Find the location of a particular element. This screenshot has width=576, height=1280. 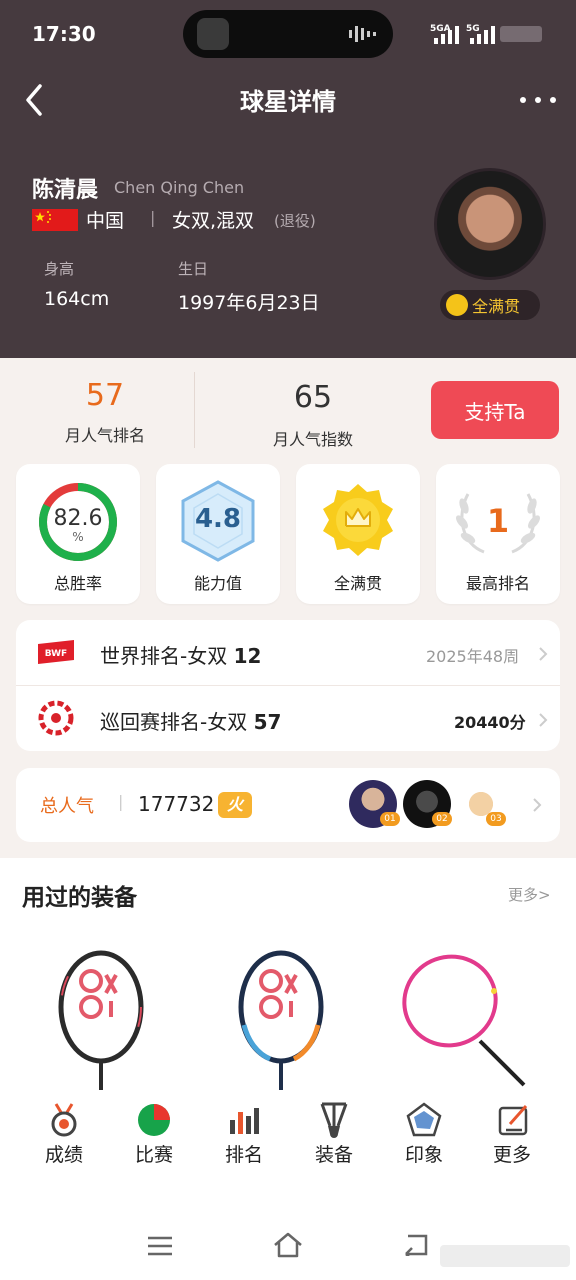

bwf-logo-text: BWF is located at coordinates (56, 654).